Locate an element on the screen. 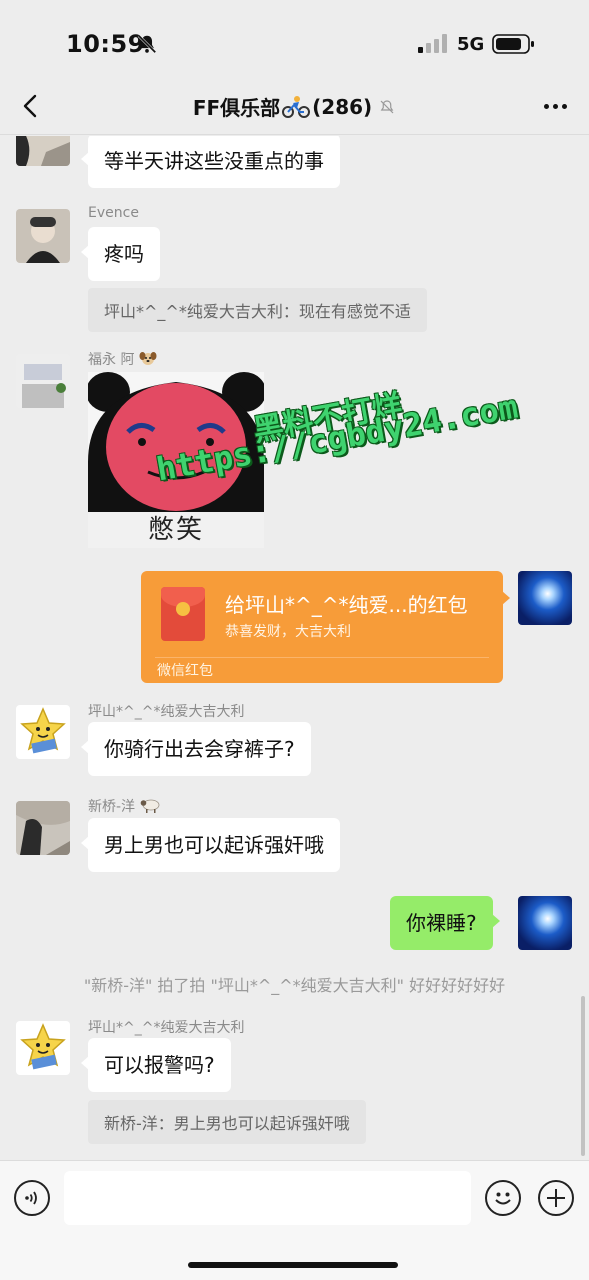  more-options-button is located at coordinates (555, 106).